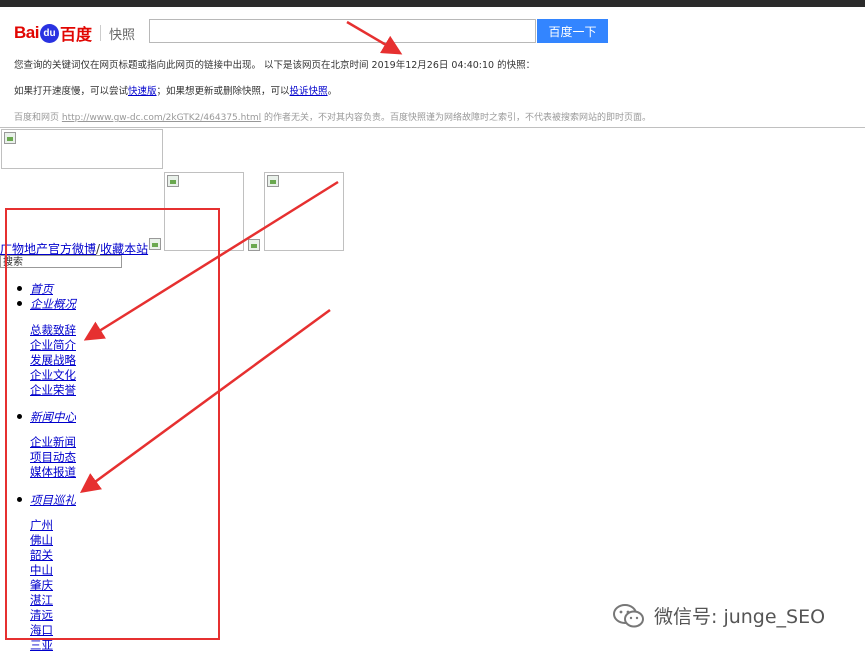  I want to click on options-text-1: 如果打开速度慢，可以尝试, so click(71, 91).